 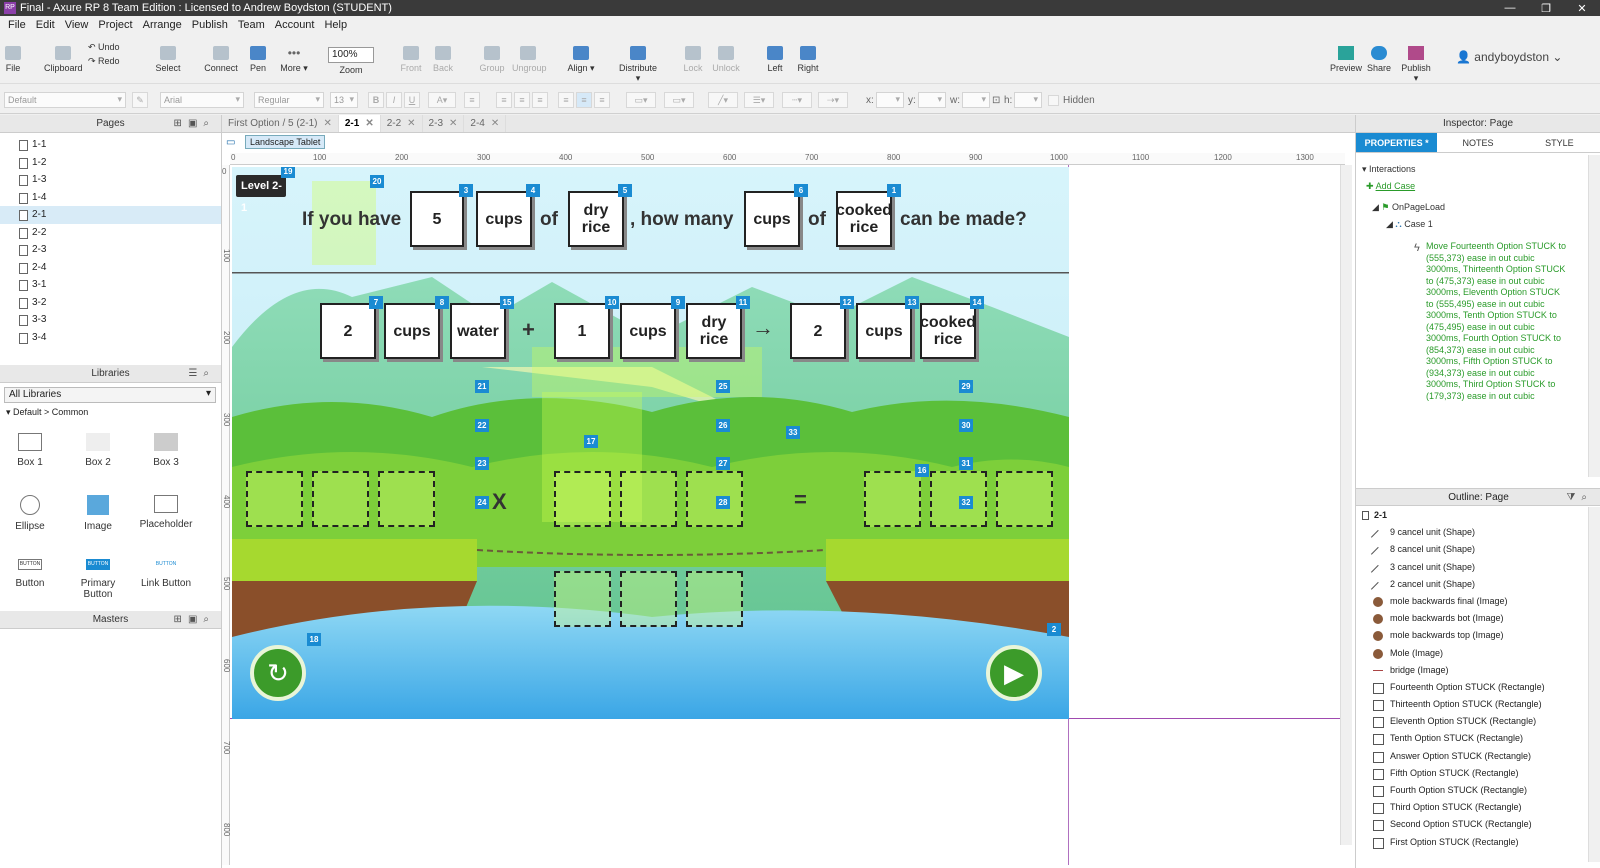 I want to click on widget-placeholder: Placeholder, so click(x=166, y=512).